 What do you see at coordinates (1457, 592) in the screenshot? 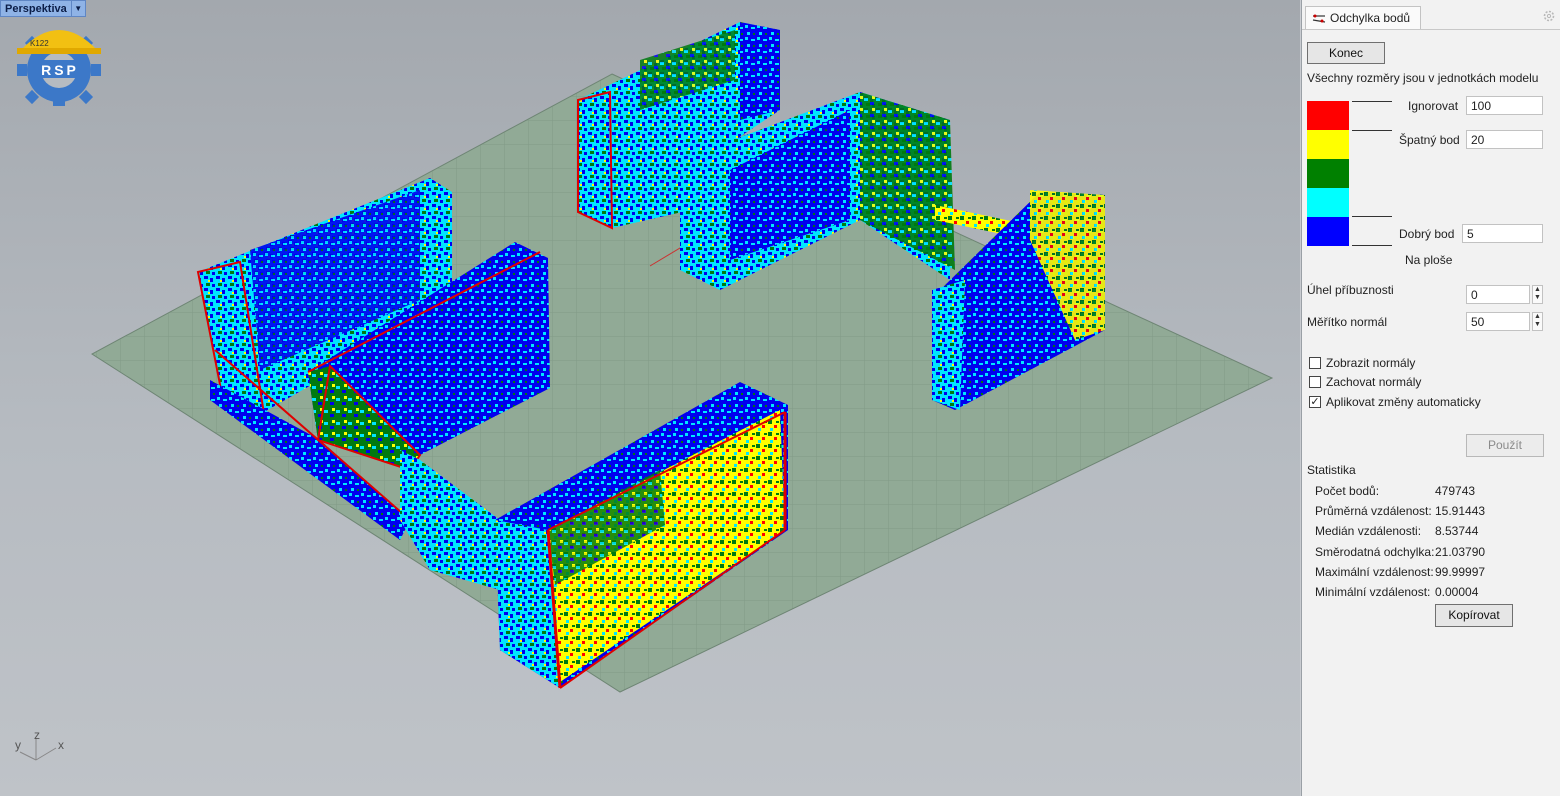
I see `stat-value: 0.00004` at bounding box center [1457, 592].